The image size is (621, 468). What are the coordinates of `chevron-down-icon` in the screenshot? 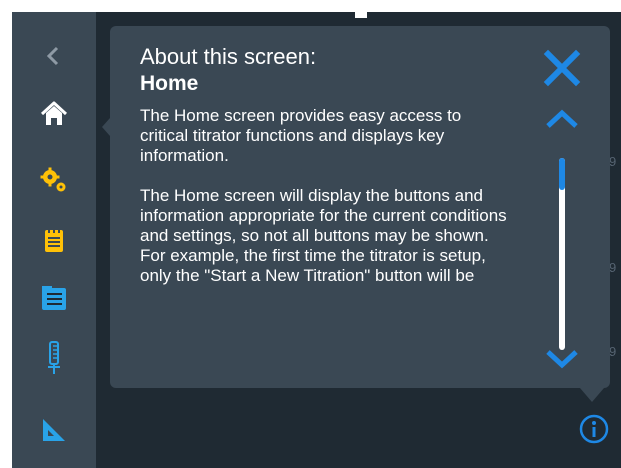 It's located at (562, 359).